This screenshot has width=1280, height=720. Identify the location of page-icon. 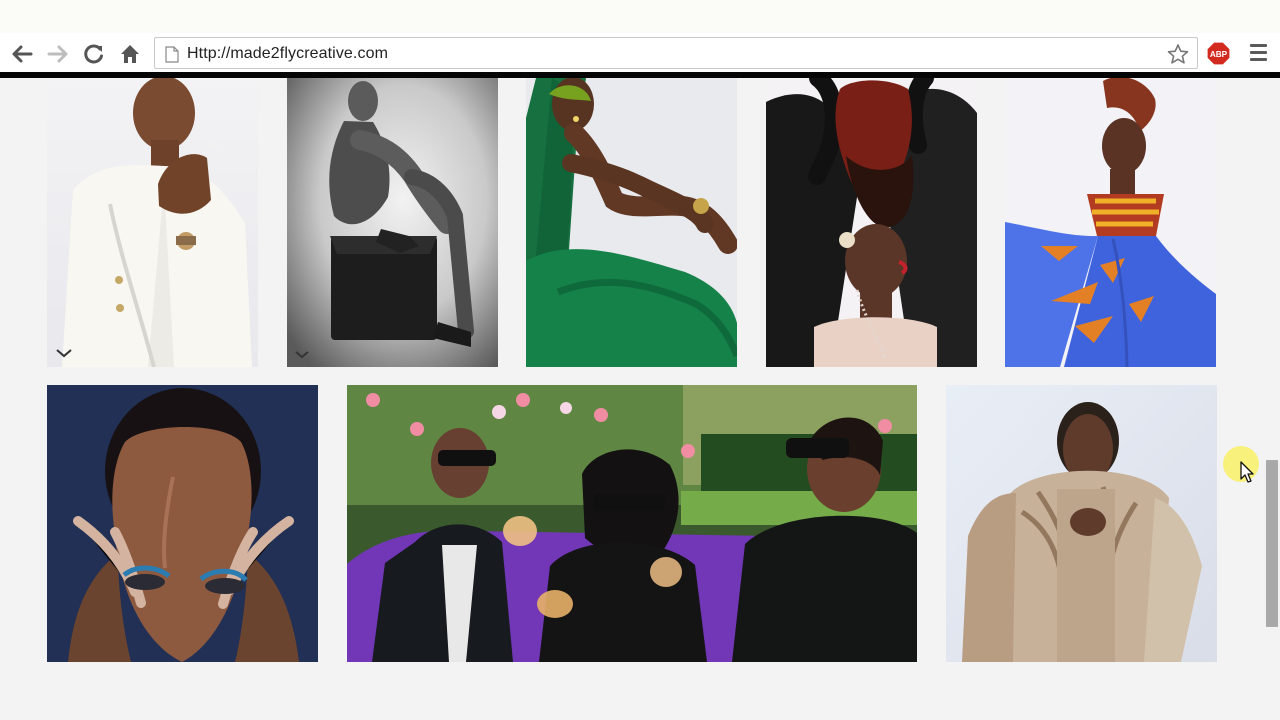
(172, 57).